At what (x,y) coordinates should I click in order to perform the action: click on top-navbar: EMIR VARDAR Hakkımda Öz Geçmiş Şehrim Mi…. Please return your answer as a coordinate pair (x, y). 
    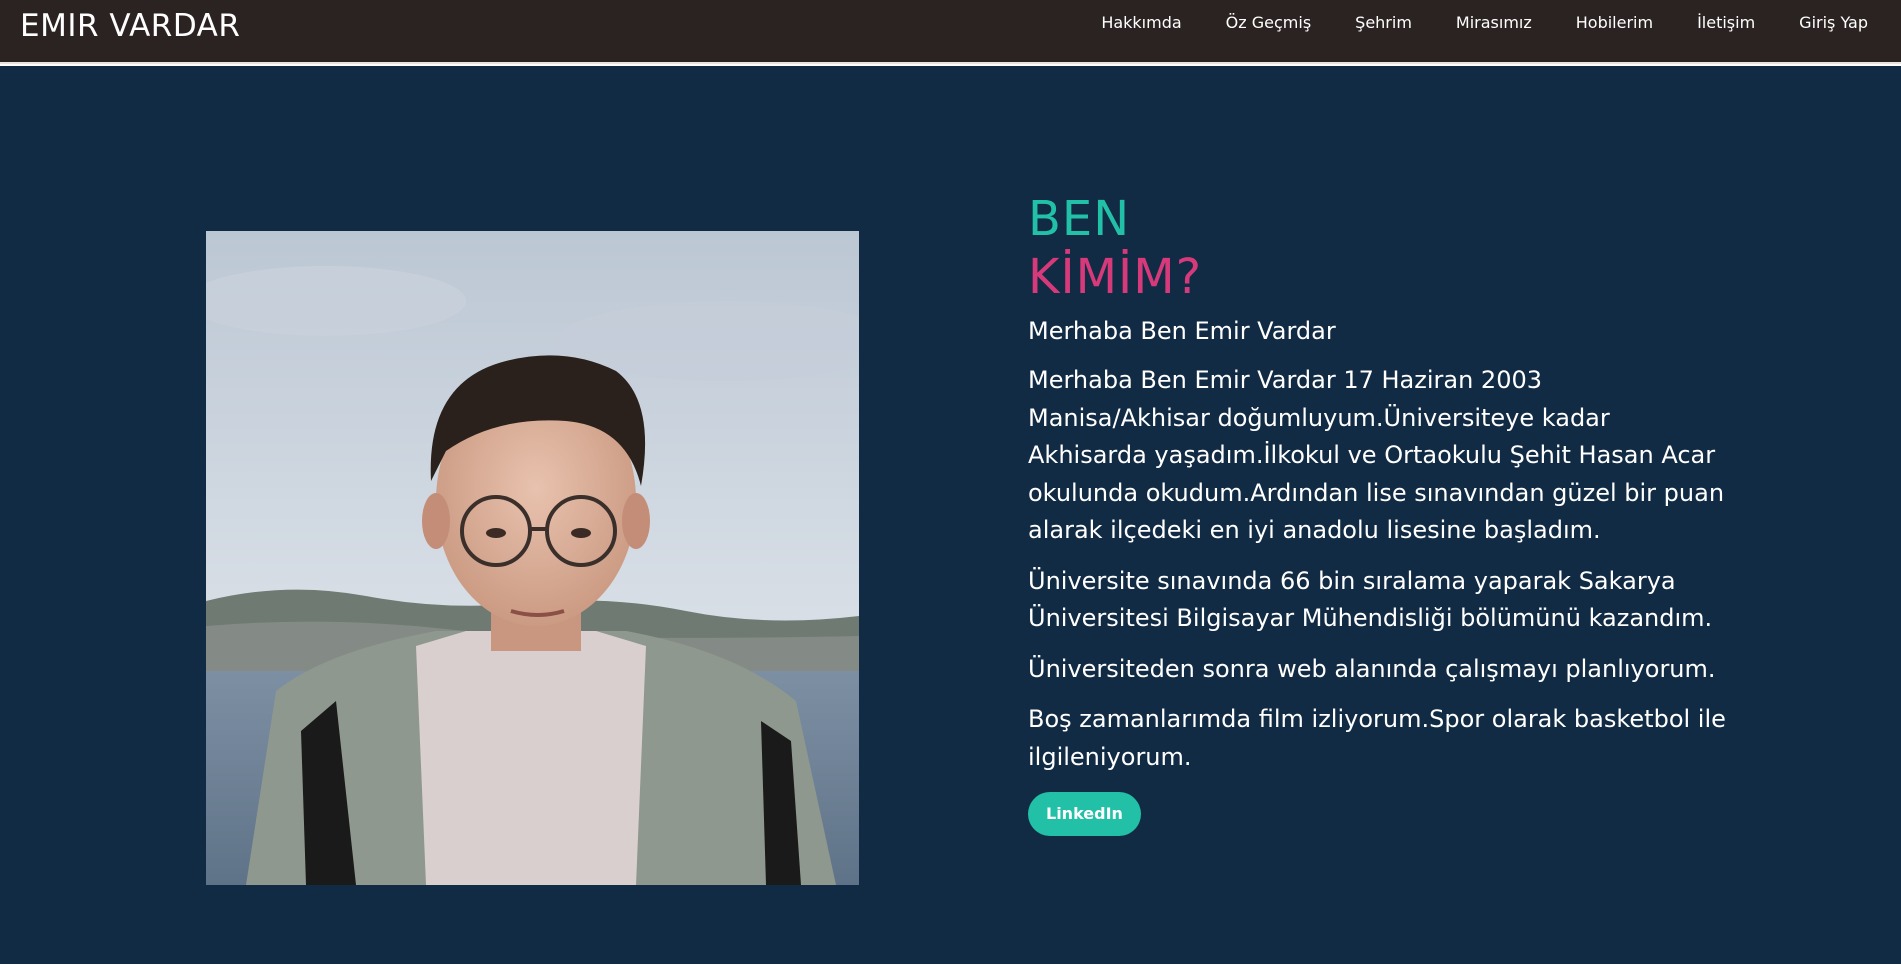
    Looking at the image, I should click on (950, 32).